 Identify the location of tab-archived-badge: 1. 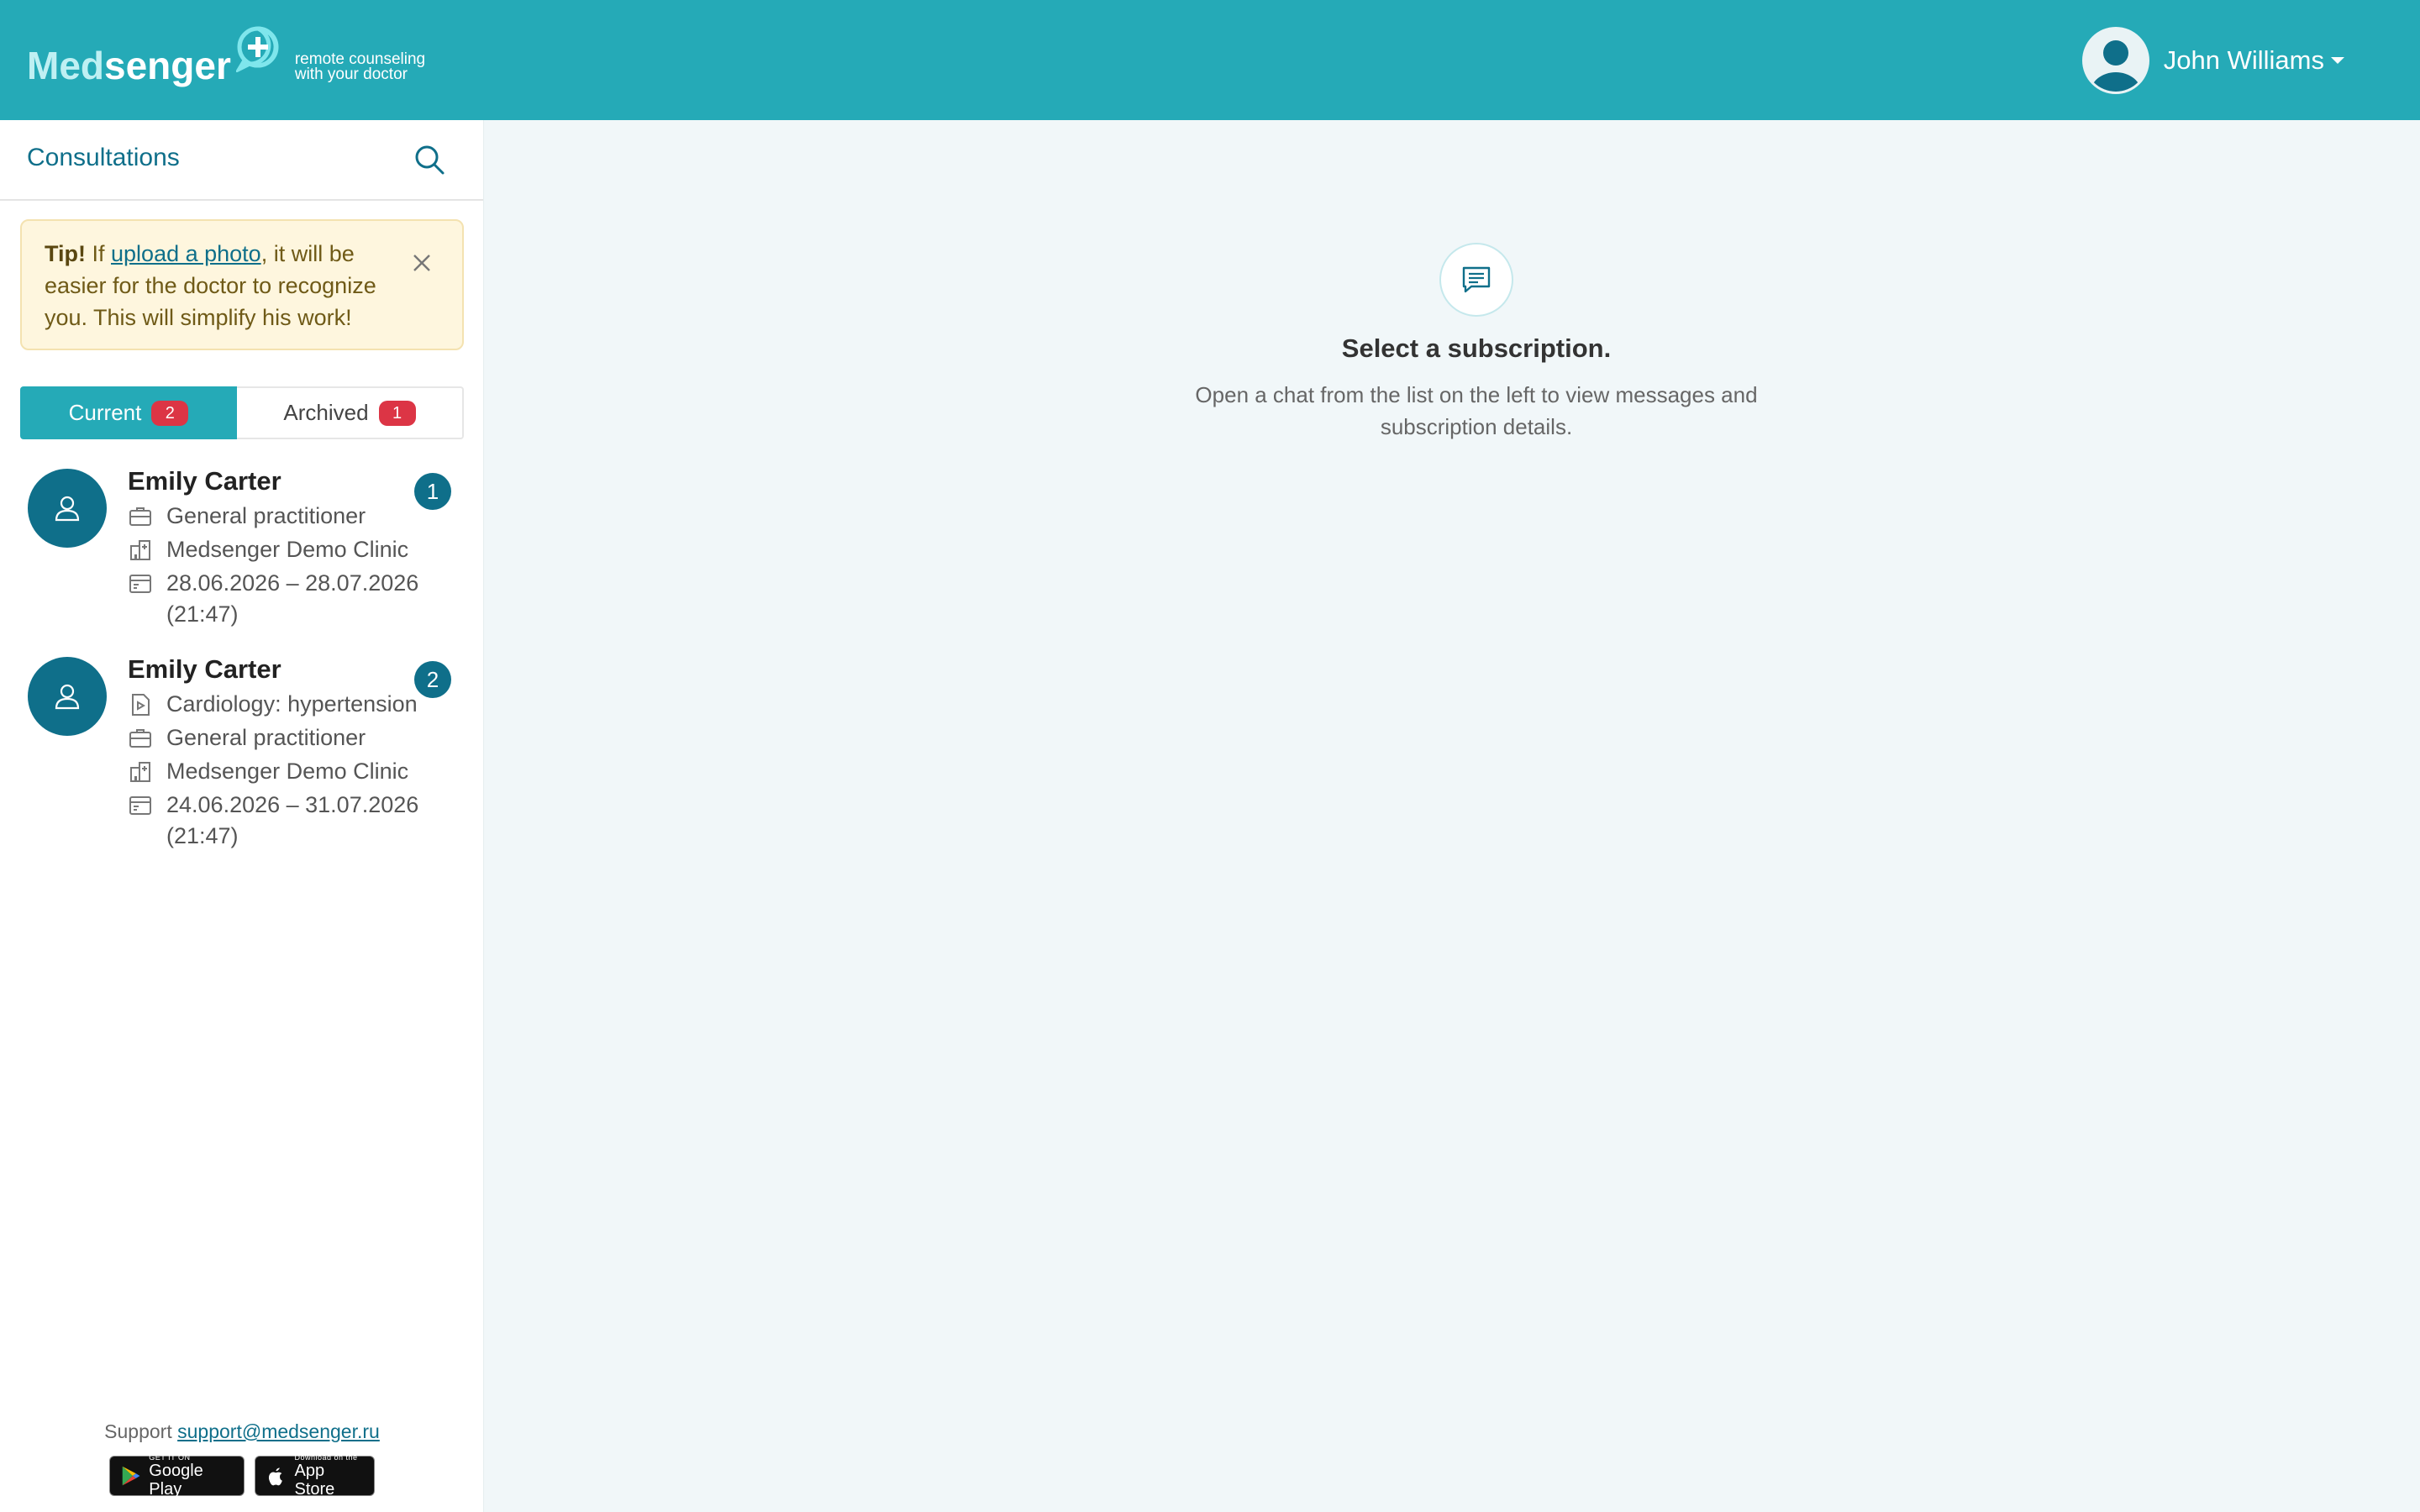
(397, 413).